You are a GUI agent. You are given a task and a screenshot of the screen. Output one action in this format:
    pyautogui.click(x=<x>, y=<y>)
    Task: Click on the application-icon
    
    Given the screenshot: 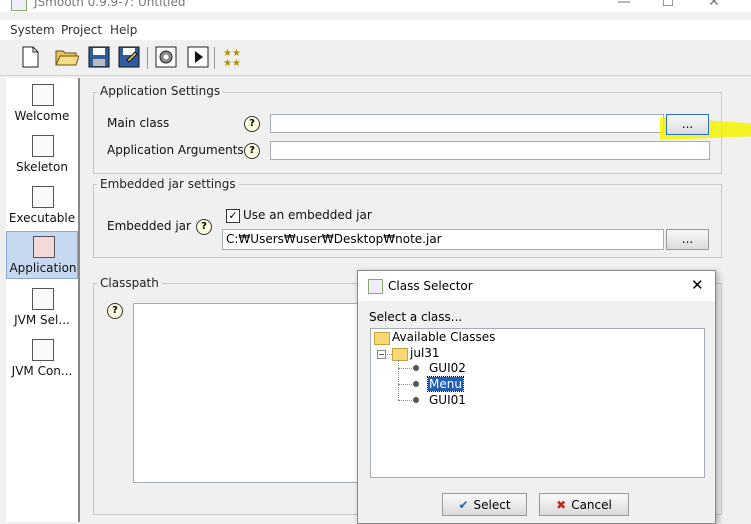 What is the action you would take?
    pyautogui.click(x=44, y=247)
    